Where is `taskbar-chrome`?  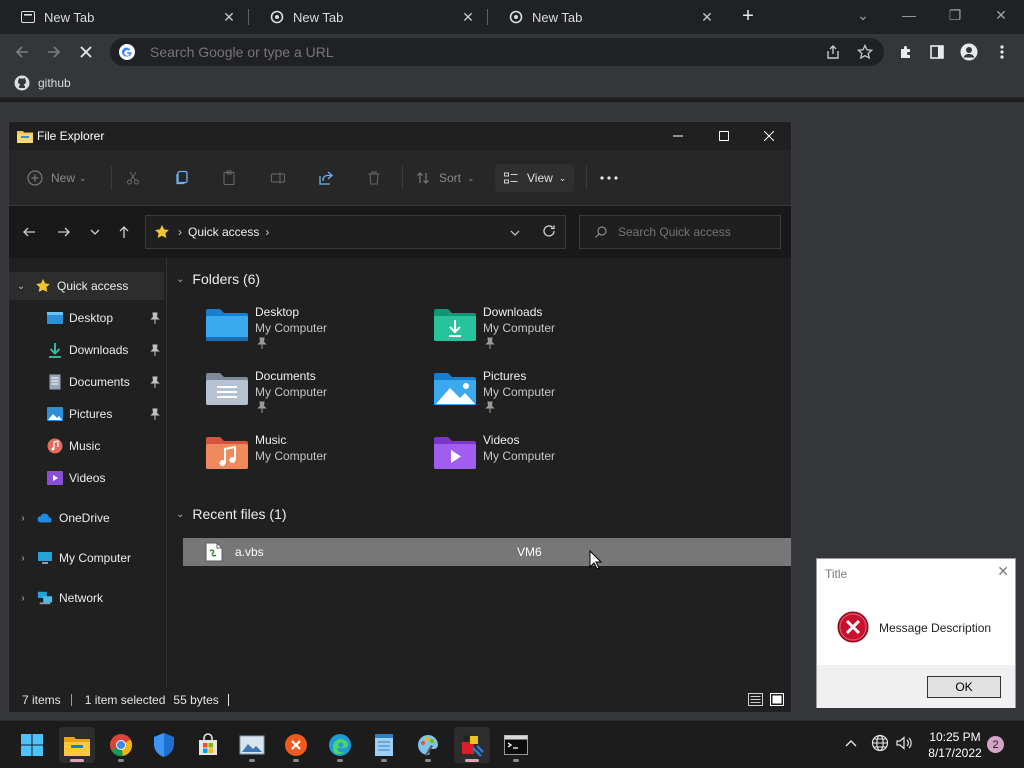
taskbar-chrome is located at coordinates (121, 745).